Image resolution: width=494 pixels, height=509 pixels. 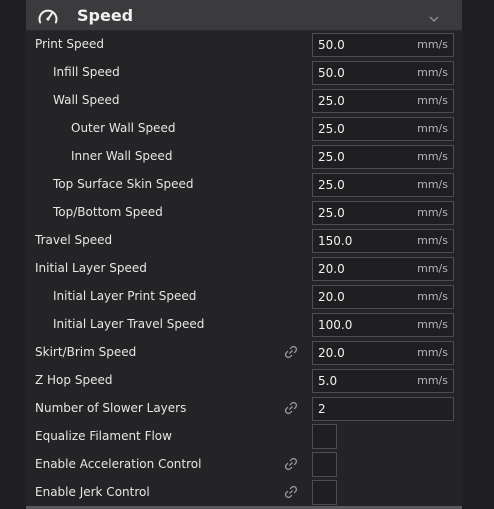 I want to click on setting-value-field: 100.0 mm/s, so click(x=383, y=325).